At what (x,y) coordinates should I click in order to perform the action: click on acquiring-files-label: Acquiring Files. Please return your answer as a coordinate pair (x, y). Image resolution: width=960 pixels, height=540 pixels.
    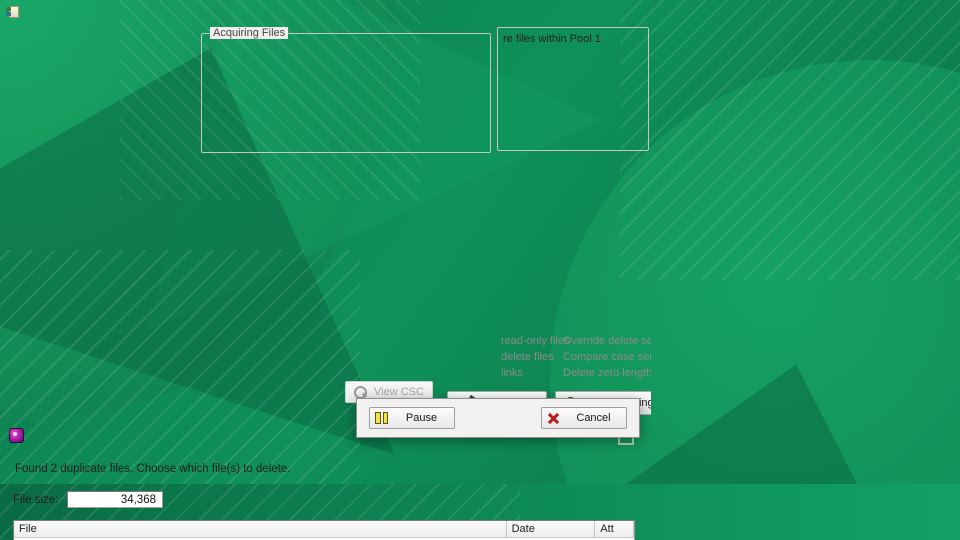
    Looking at the image, I should click on (249, 33).